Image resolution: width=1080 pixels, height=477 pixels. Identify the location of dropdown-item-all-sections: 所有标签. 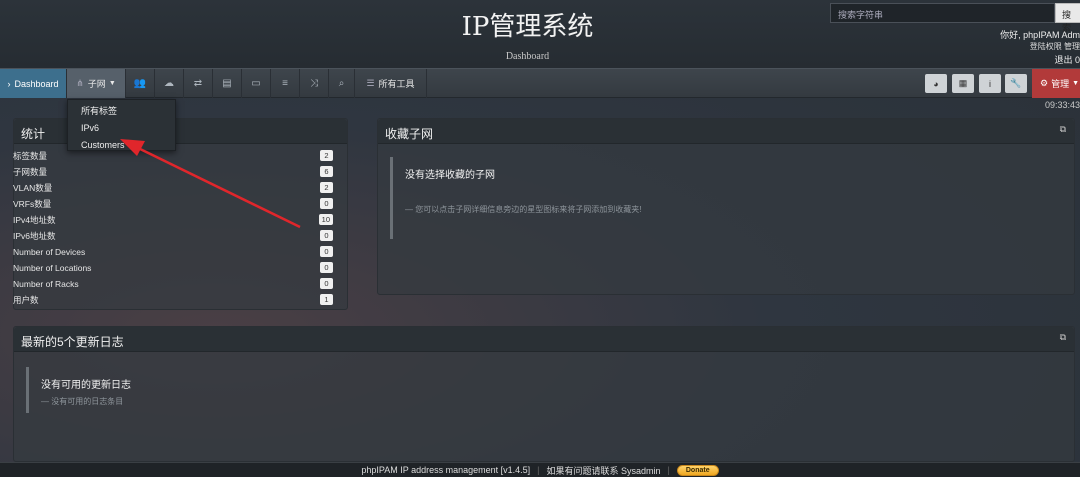
(121, 111).